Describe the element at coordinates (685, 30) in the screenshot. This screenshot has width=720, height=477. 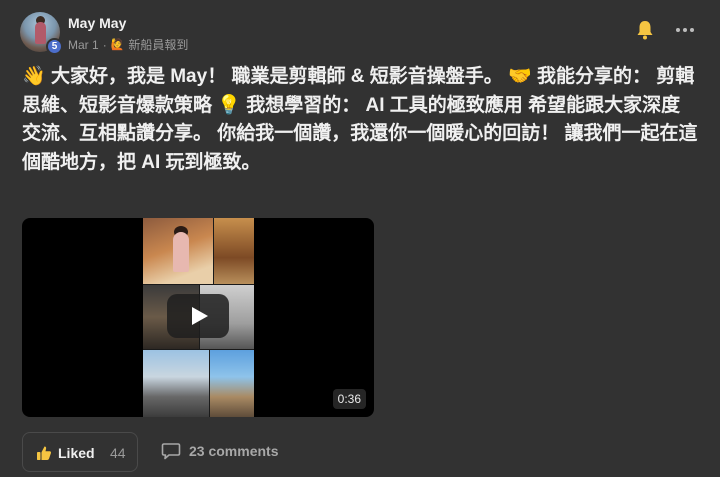
I see `more-options-icon` at that location.